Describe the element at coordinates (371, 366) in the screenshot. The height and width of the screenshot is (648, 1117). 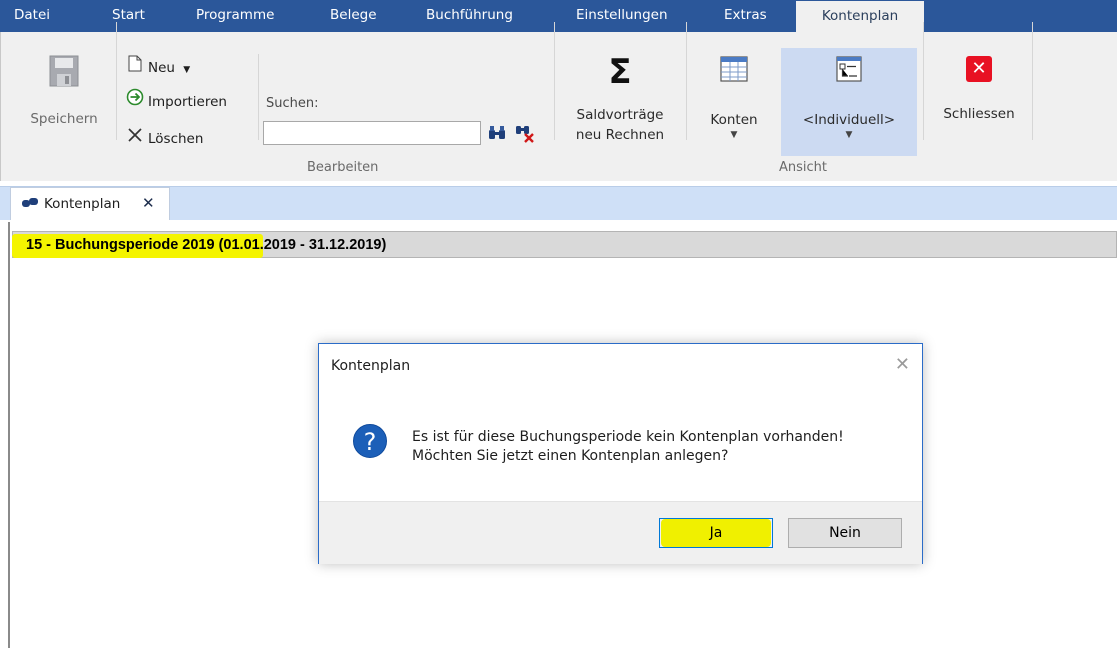
I see `dialog-title: Kontenplan` at that location.